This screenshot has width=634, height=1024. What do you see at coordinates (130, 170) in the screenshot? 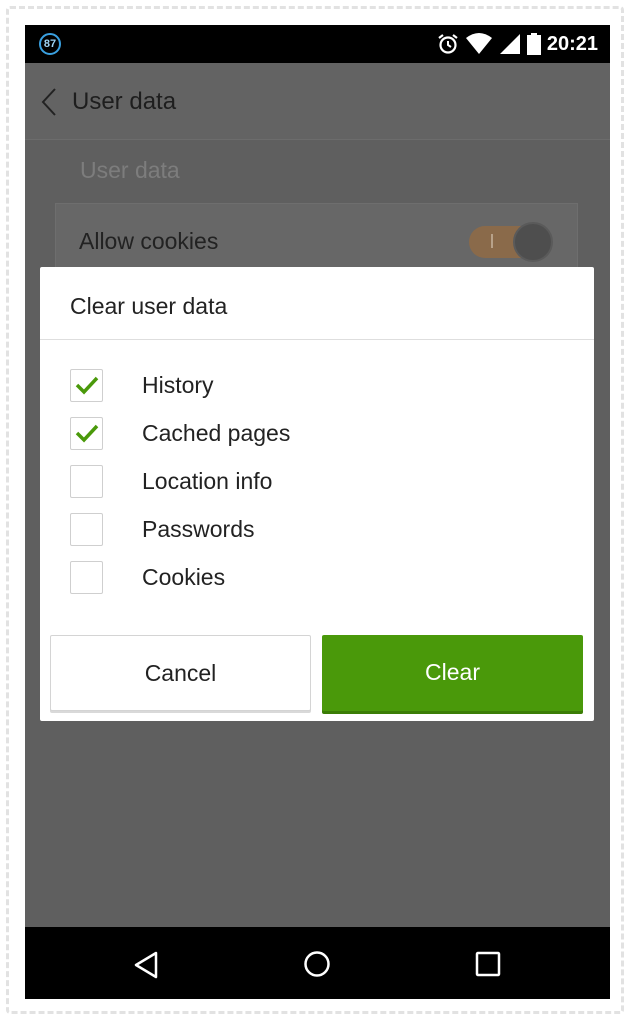
I see `section-label: User data` at bounding box center [130, 170].